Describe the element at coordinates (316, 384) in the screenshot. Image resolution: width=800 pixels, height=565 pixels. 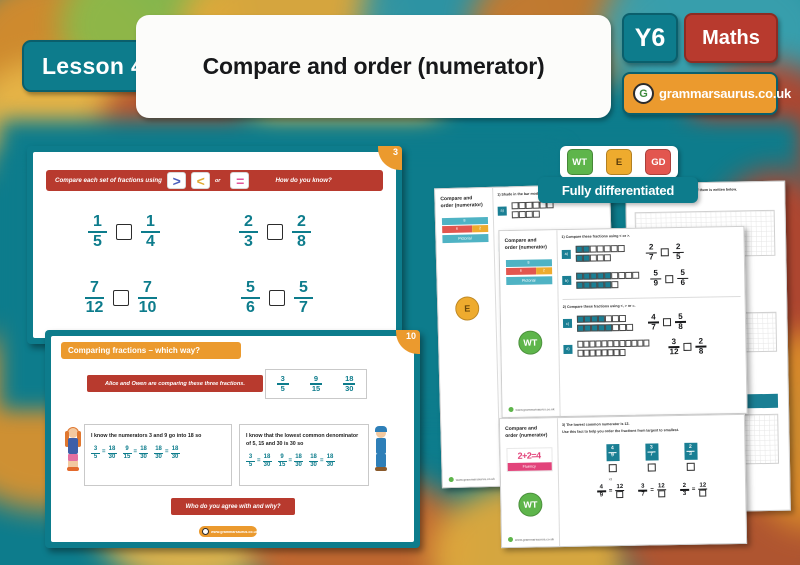
I see `three-fractions-box: 35 9 15 18 30` at that location.